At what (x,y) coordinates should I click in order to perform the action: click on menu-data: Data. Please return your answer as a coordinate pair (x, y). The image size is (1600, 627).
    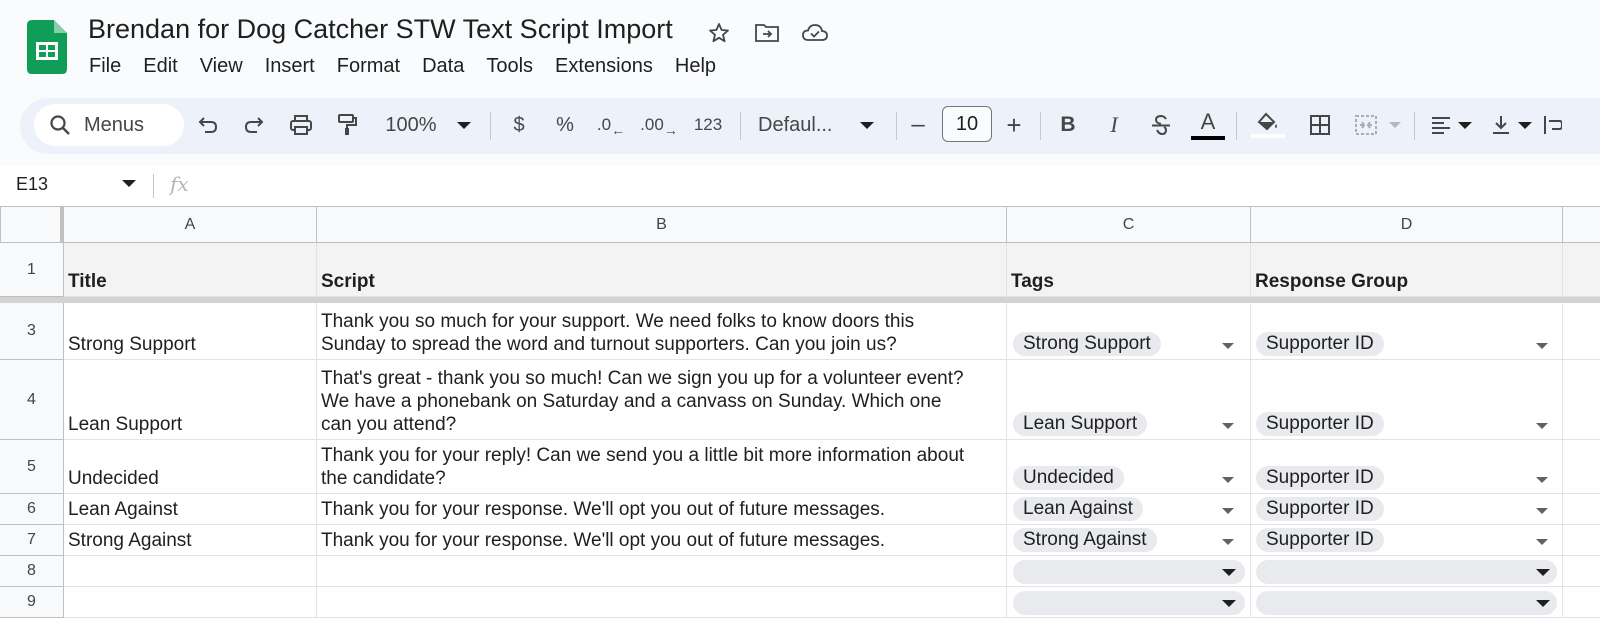
    Looking at the image, I should click on (443, 66).